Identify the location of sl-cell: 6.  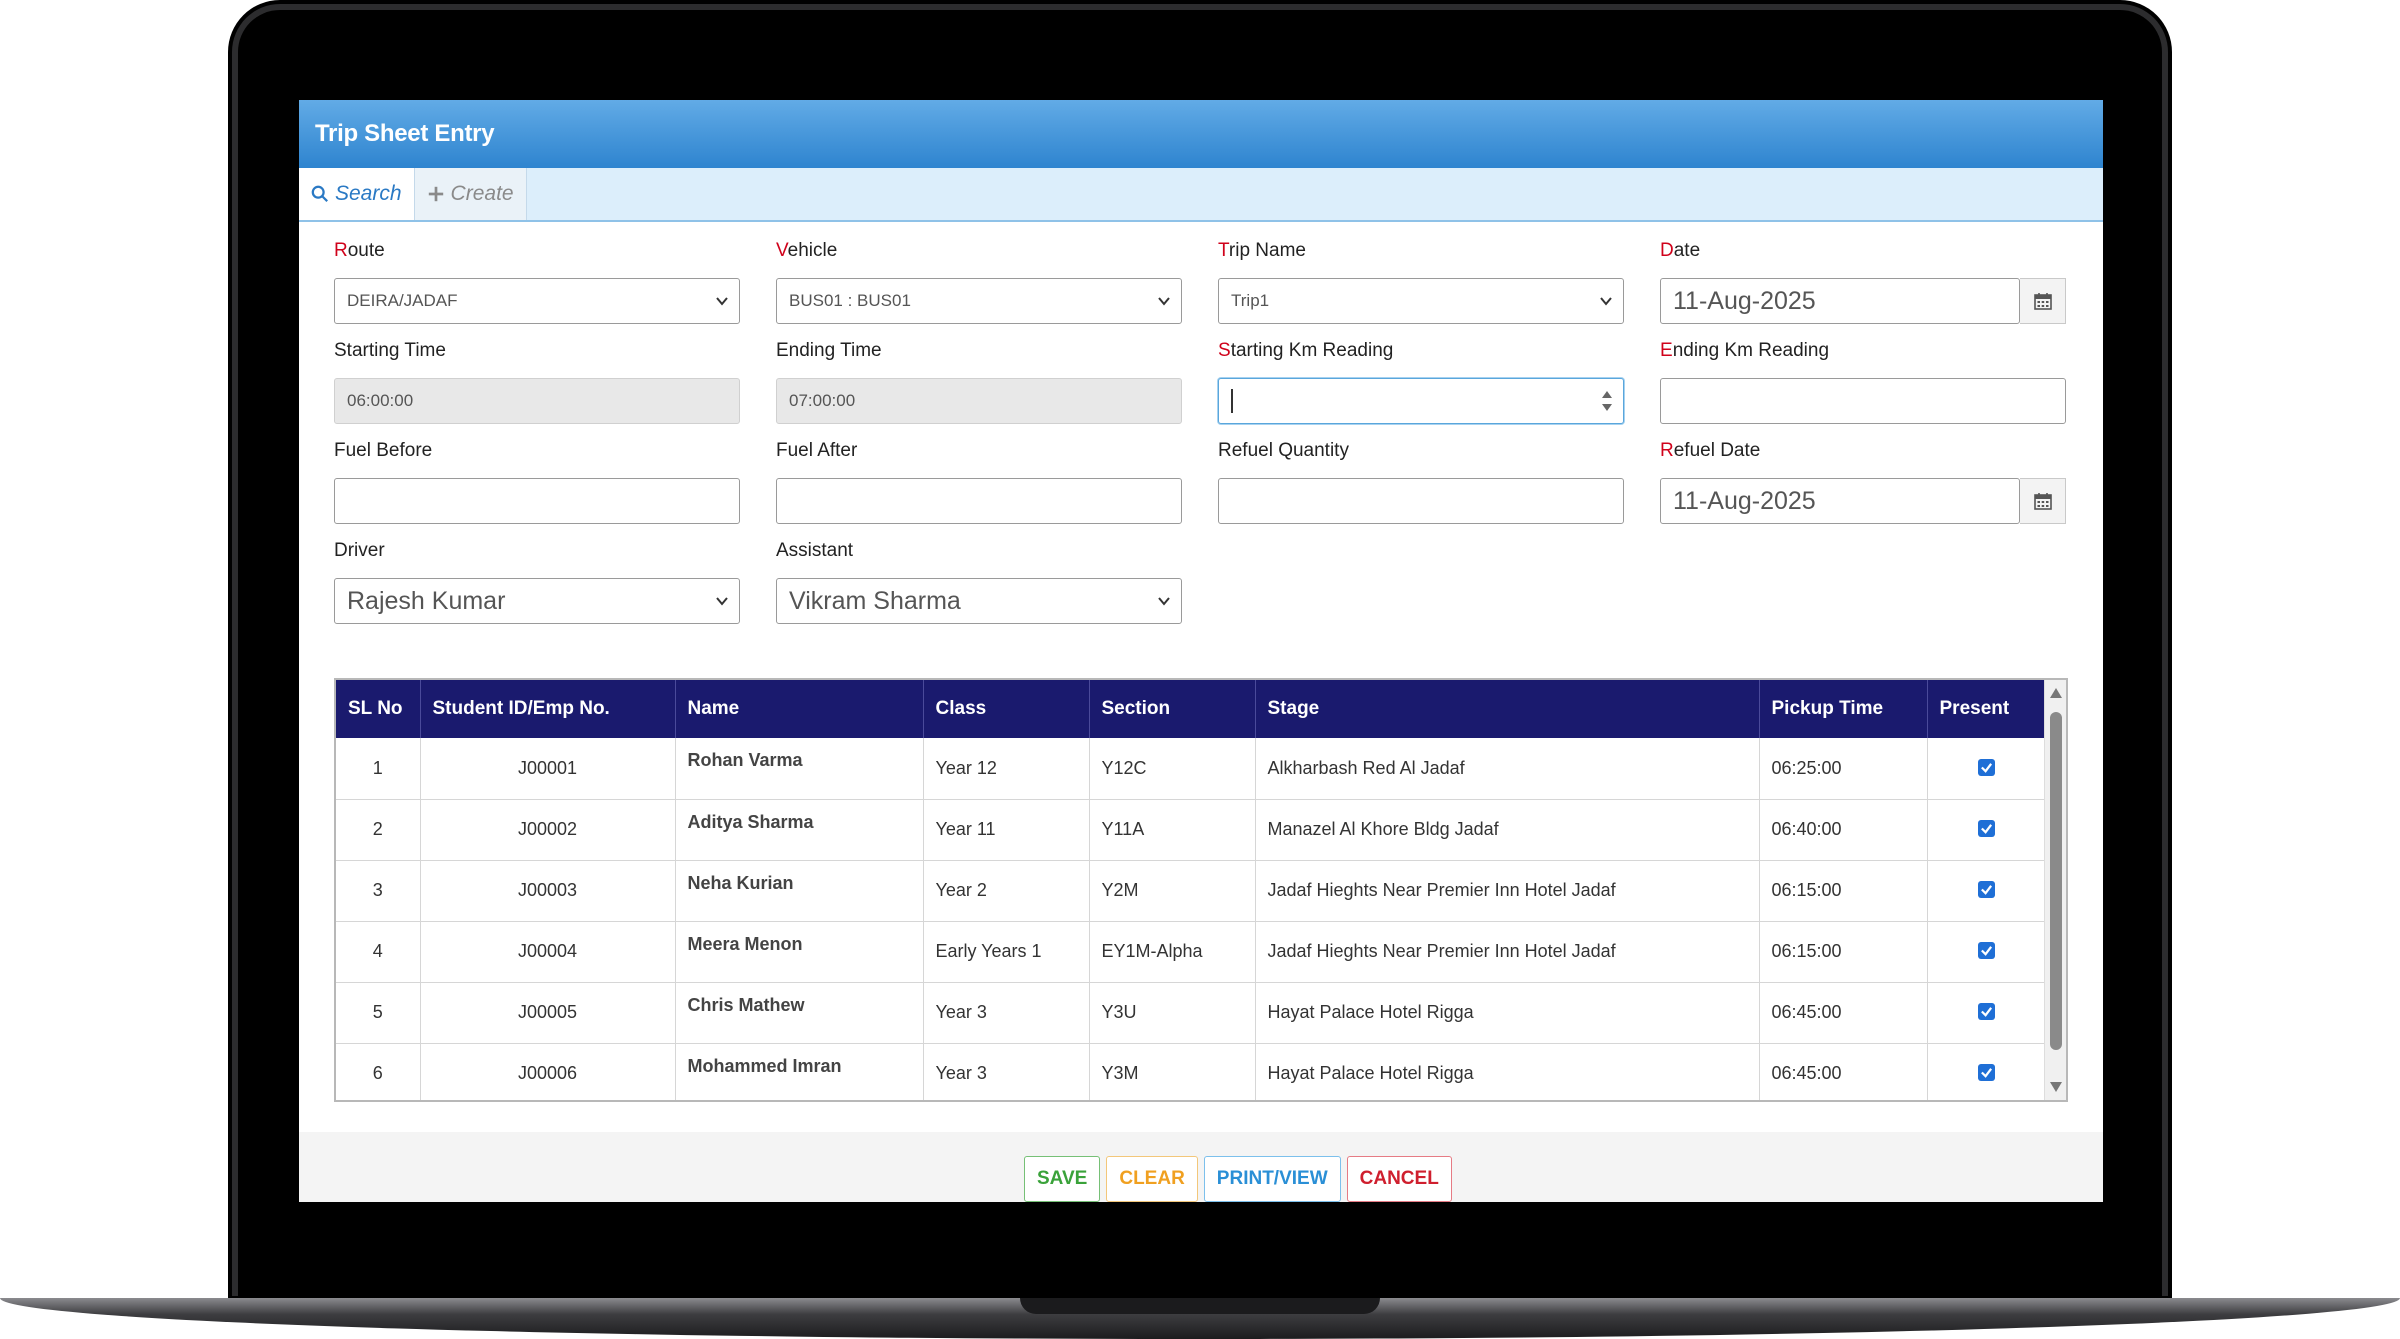
(378, 1071).